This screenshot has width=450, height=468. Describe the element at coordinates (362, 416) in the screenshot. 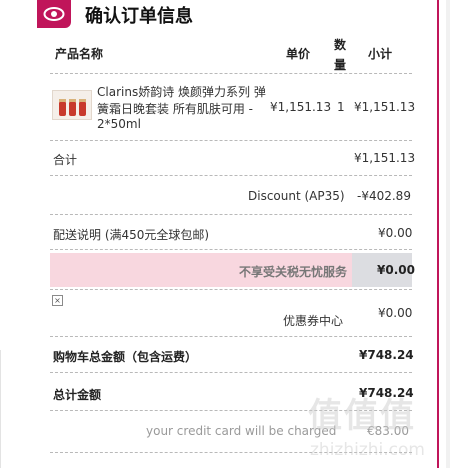

I see `watermark-logo: 值值值` at that location.